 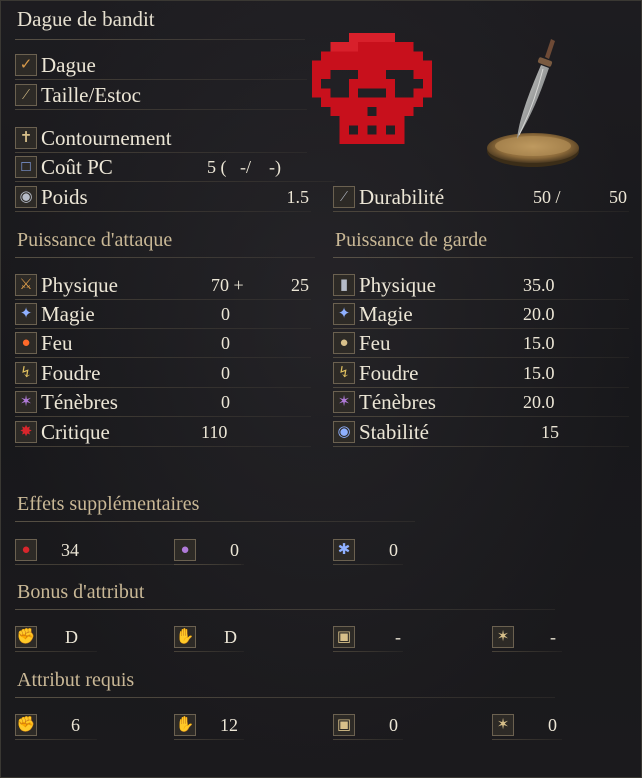 I want to click on attack-label: Foudre, so click(x=71, y=372).